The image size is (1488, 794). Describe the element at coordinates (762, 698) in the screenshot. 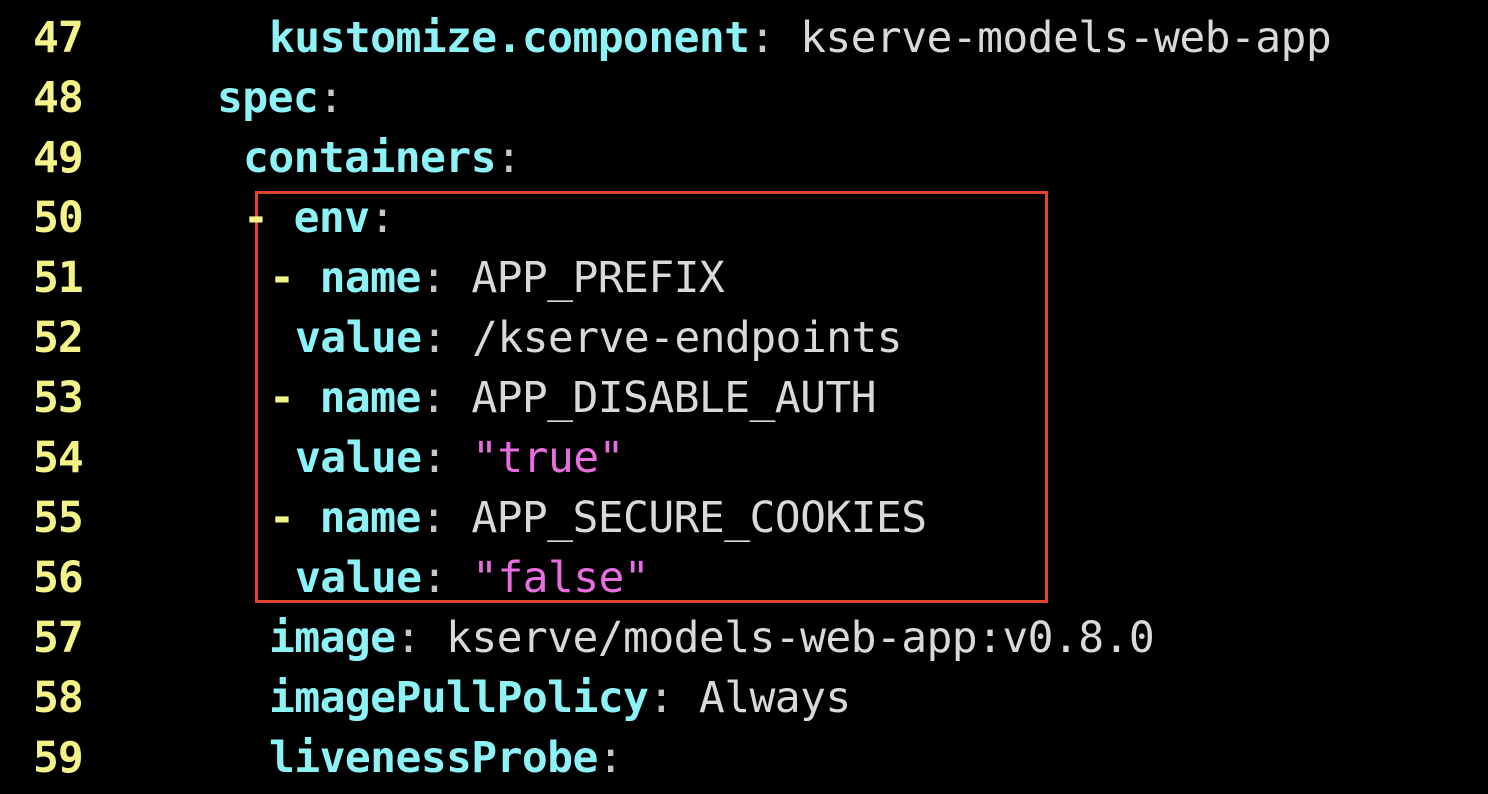

I see `yaml-value: Always` at that location.